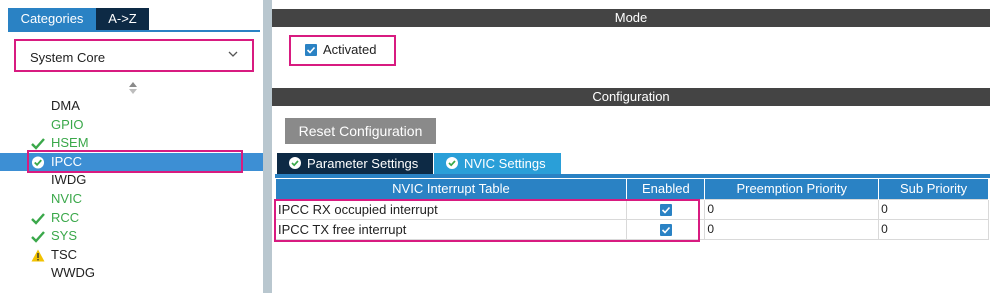 The width and height of the screenshot is (999, 293). I want to click on table-row: IPCC TX free interrupt 0 0, so click(631, 229).